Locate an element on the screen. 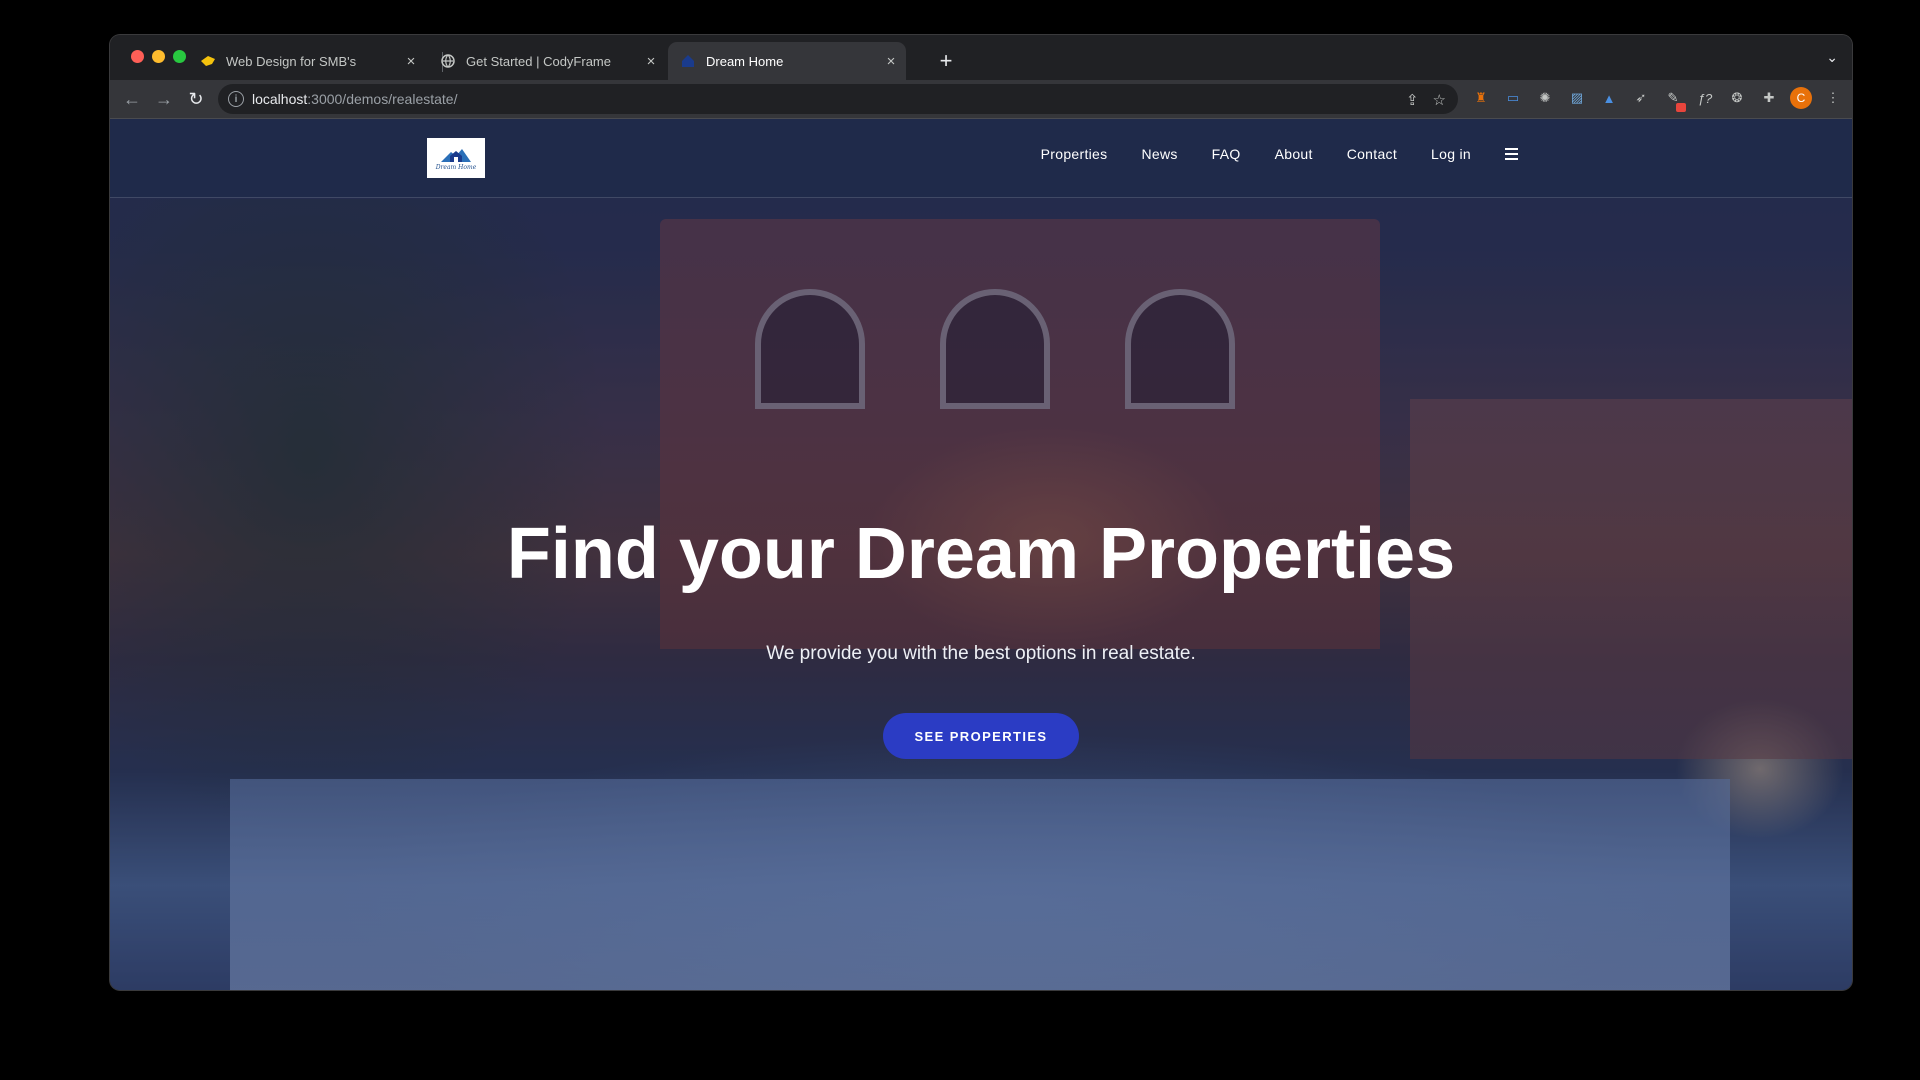 This screenshot has width=1920, height=1080. profile-avatar: C is located at coordinates (1801, 98).